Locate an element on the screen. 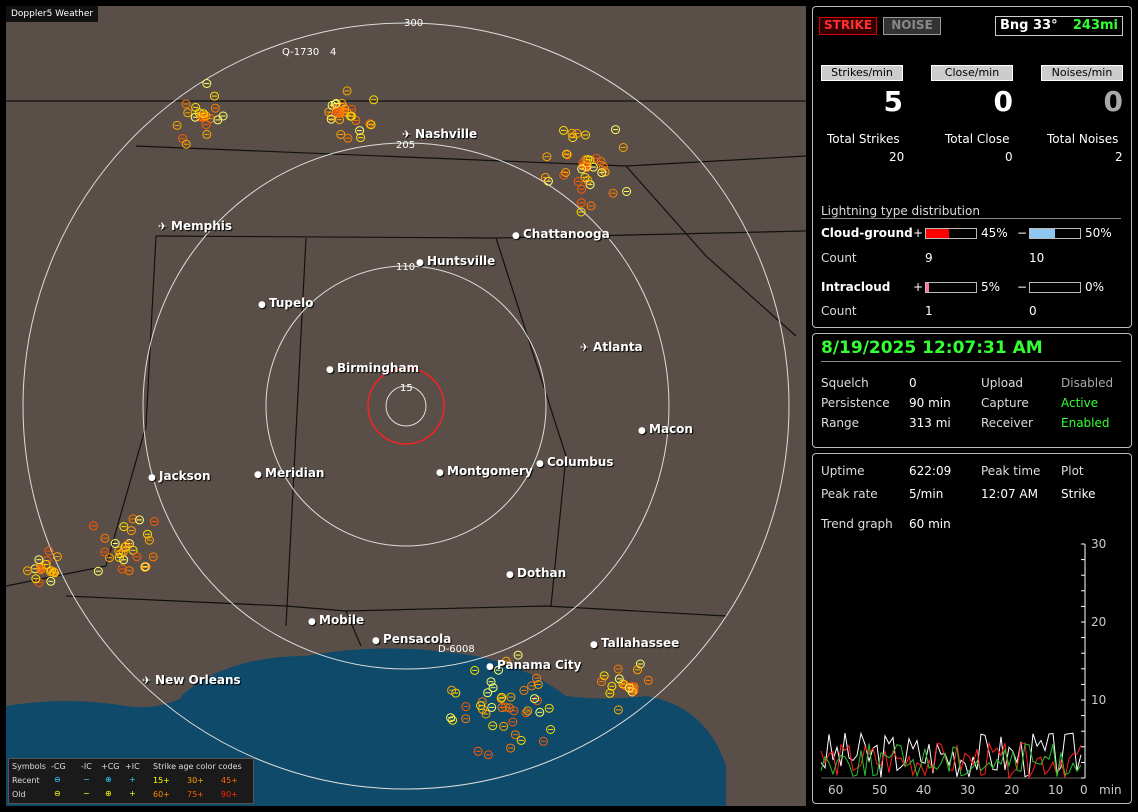  city-label: Columbus is located at coordinates (580, 462).